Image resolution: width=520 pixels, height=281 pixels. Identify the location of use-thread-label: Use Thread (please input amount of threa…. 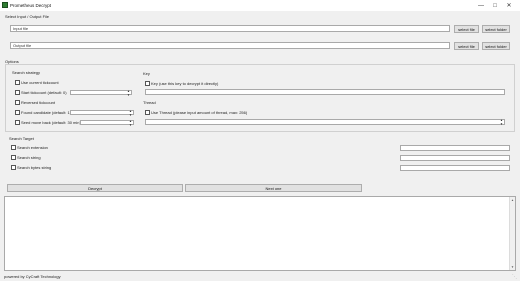
(199, 112).